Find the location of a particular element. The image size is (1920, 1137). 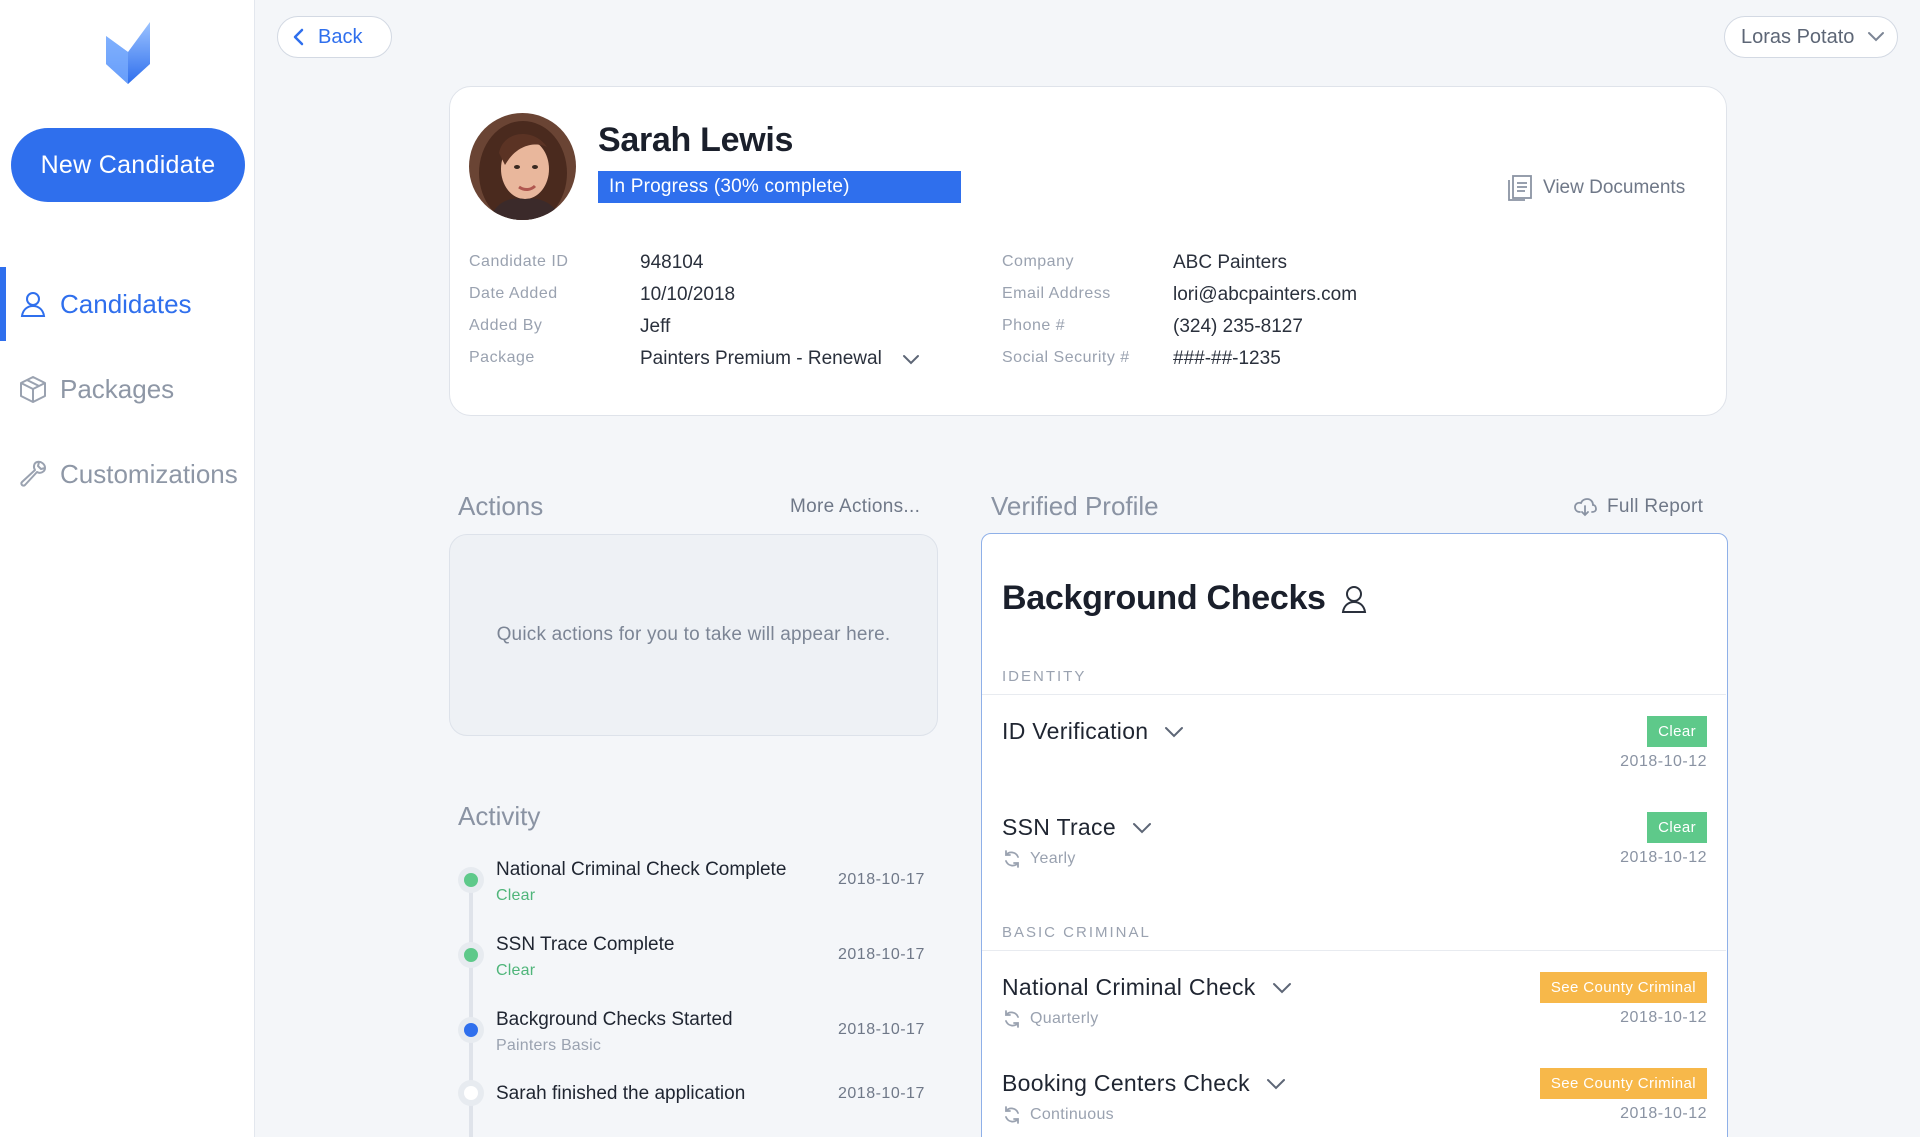

actions-title: Actions is located at coordinates (501, 506).